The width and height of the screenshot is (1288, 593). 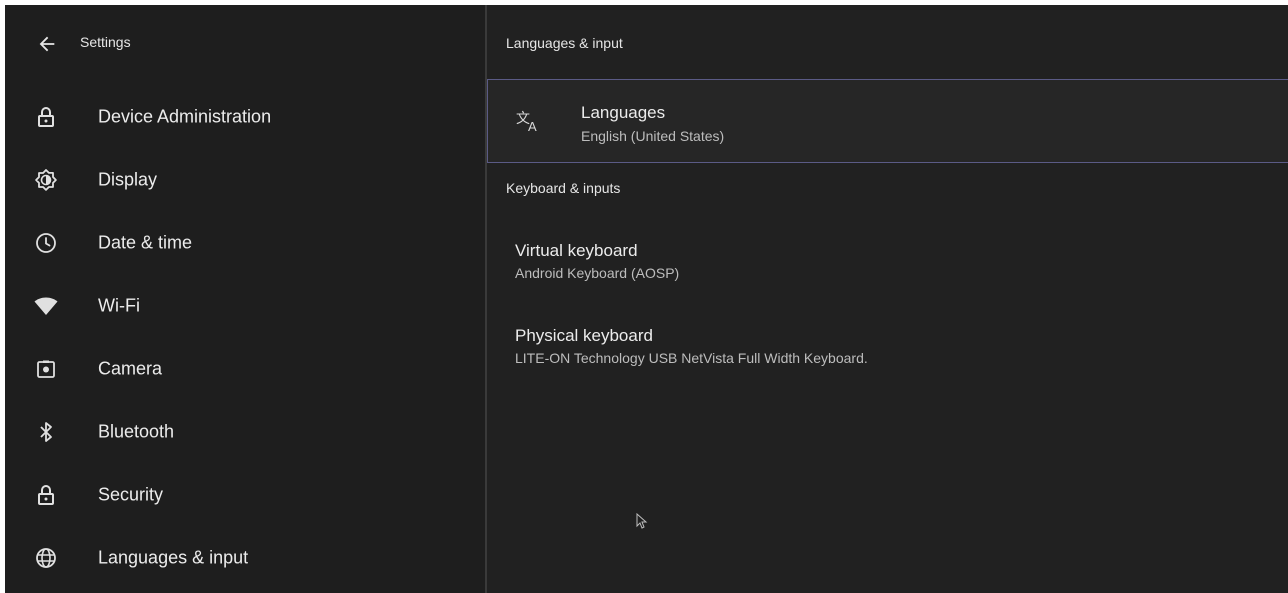 What do you see at coordinates (887, 276) in the screenshot?
I see `virtual-keyboard-item: Virtual keyboard Android Keyboard (AOSP)` at bounding box center [887, 276].